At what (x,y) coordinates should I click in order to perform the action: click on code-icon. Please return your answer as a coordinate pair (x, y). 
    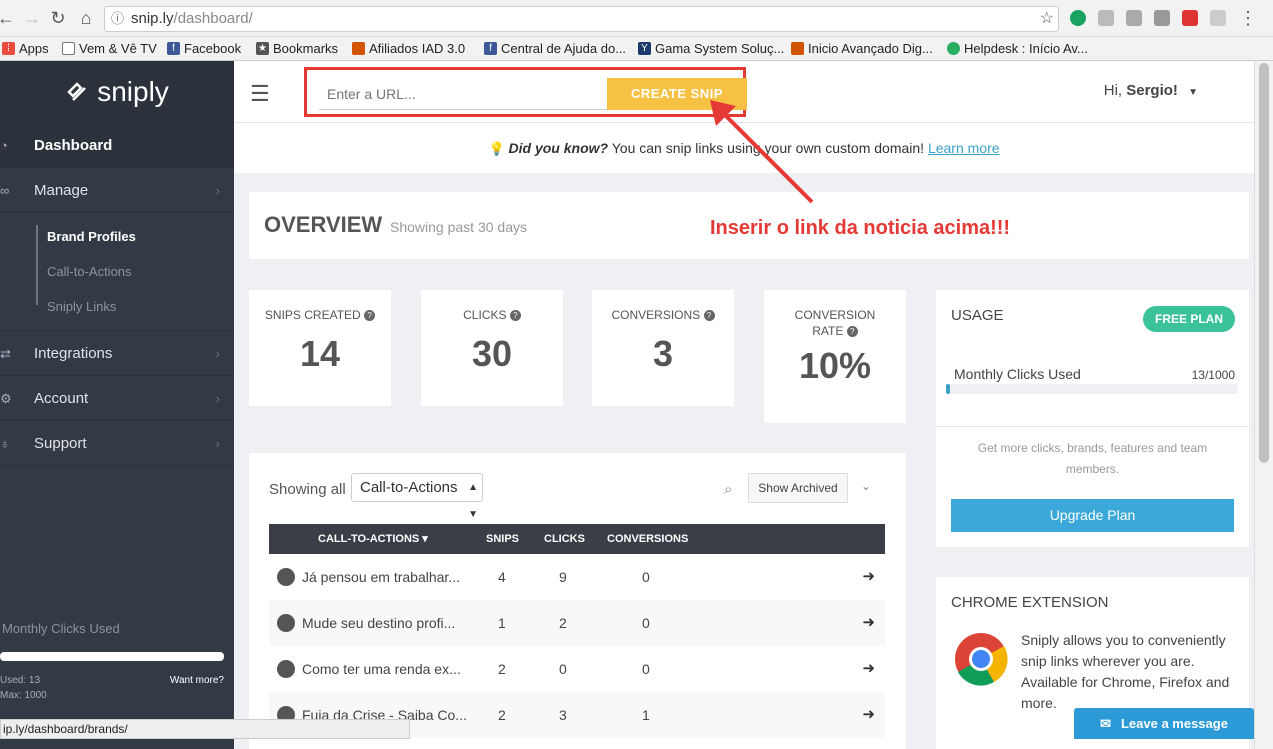
    Looking at the image, I should click on (1162, 18).